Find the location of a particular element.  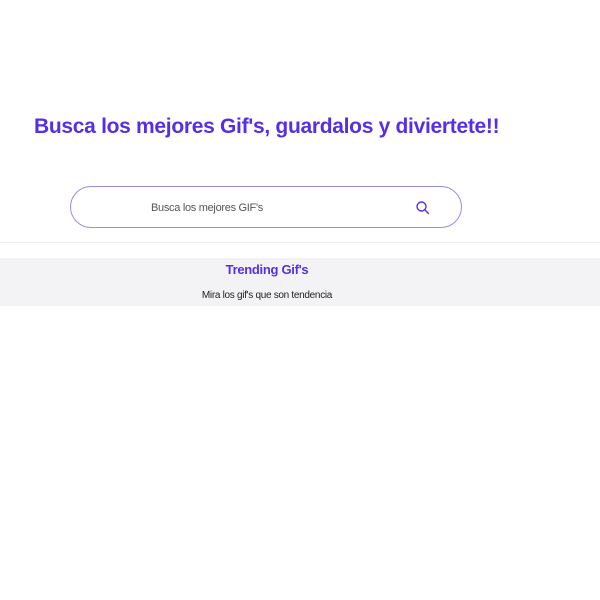

section-divider is located at coordinates (300, 242).